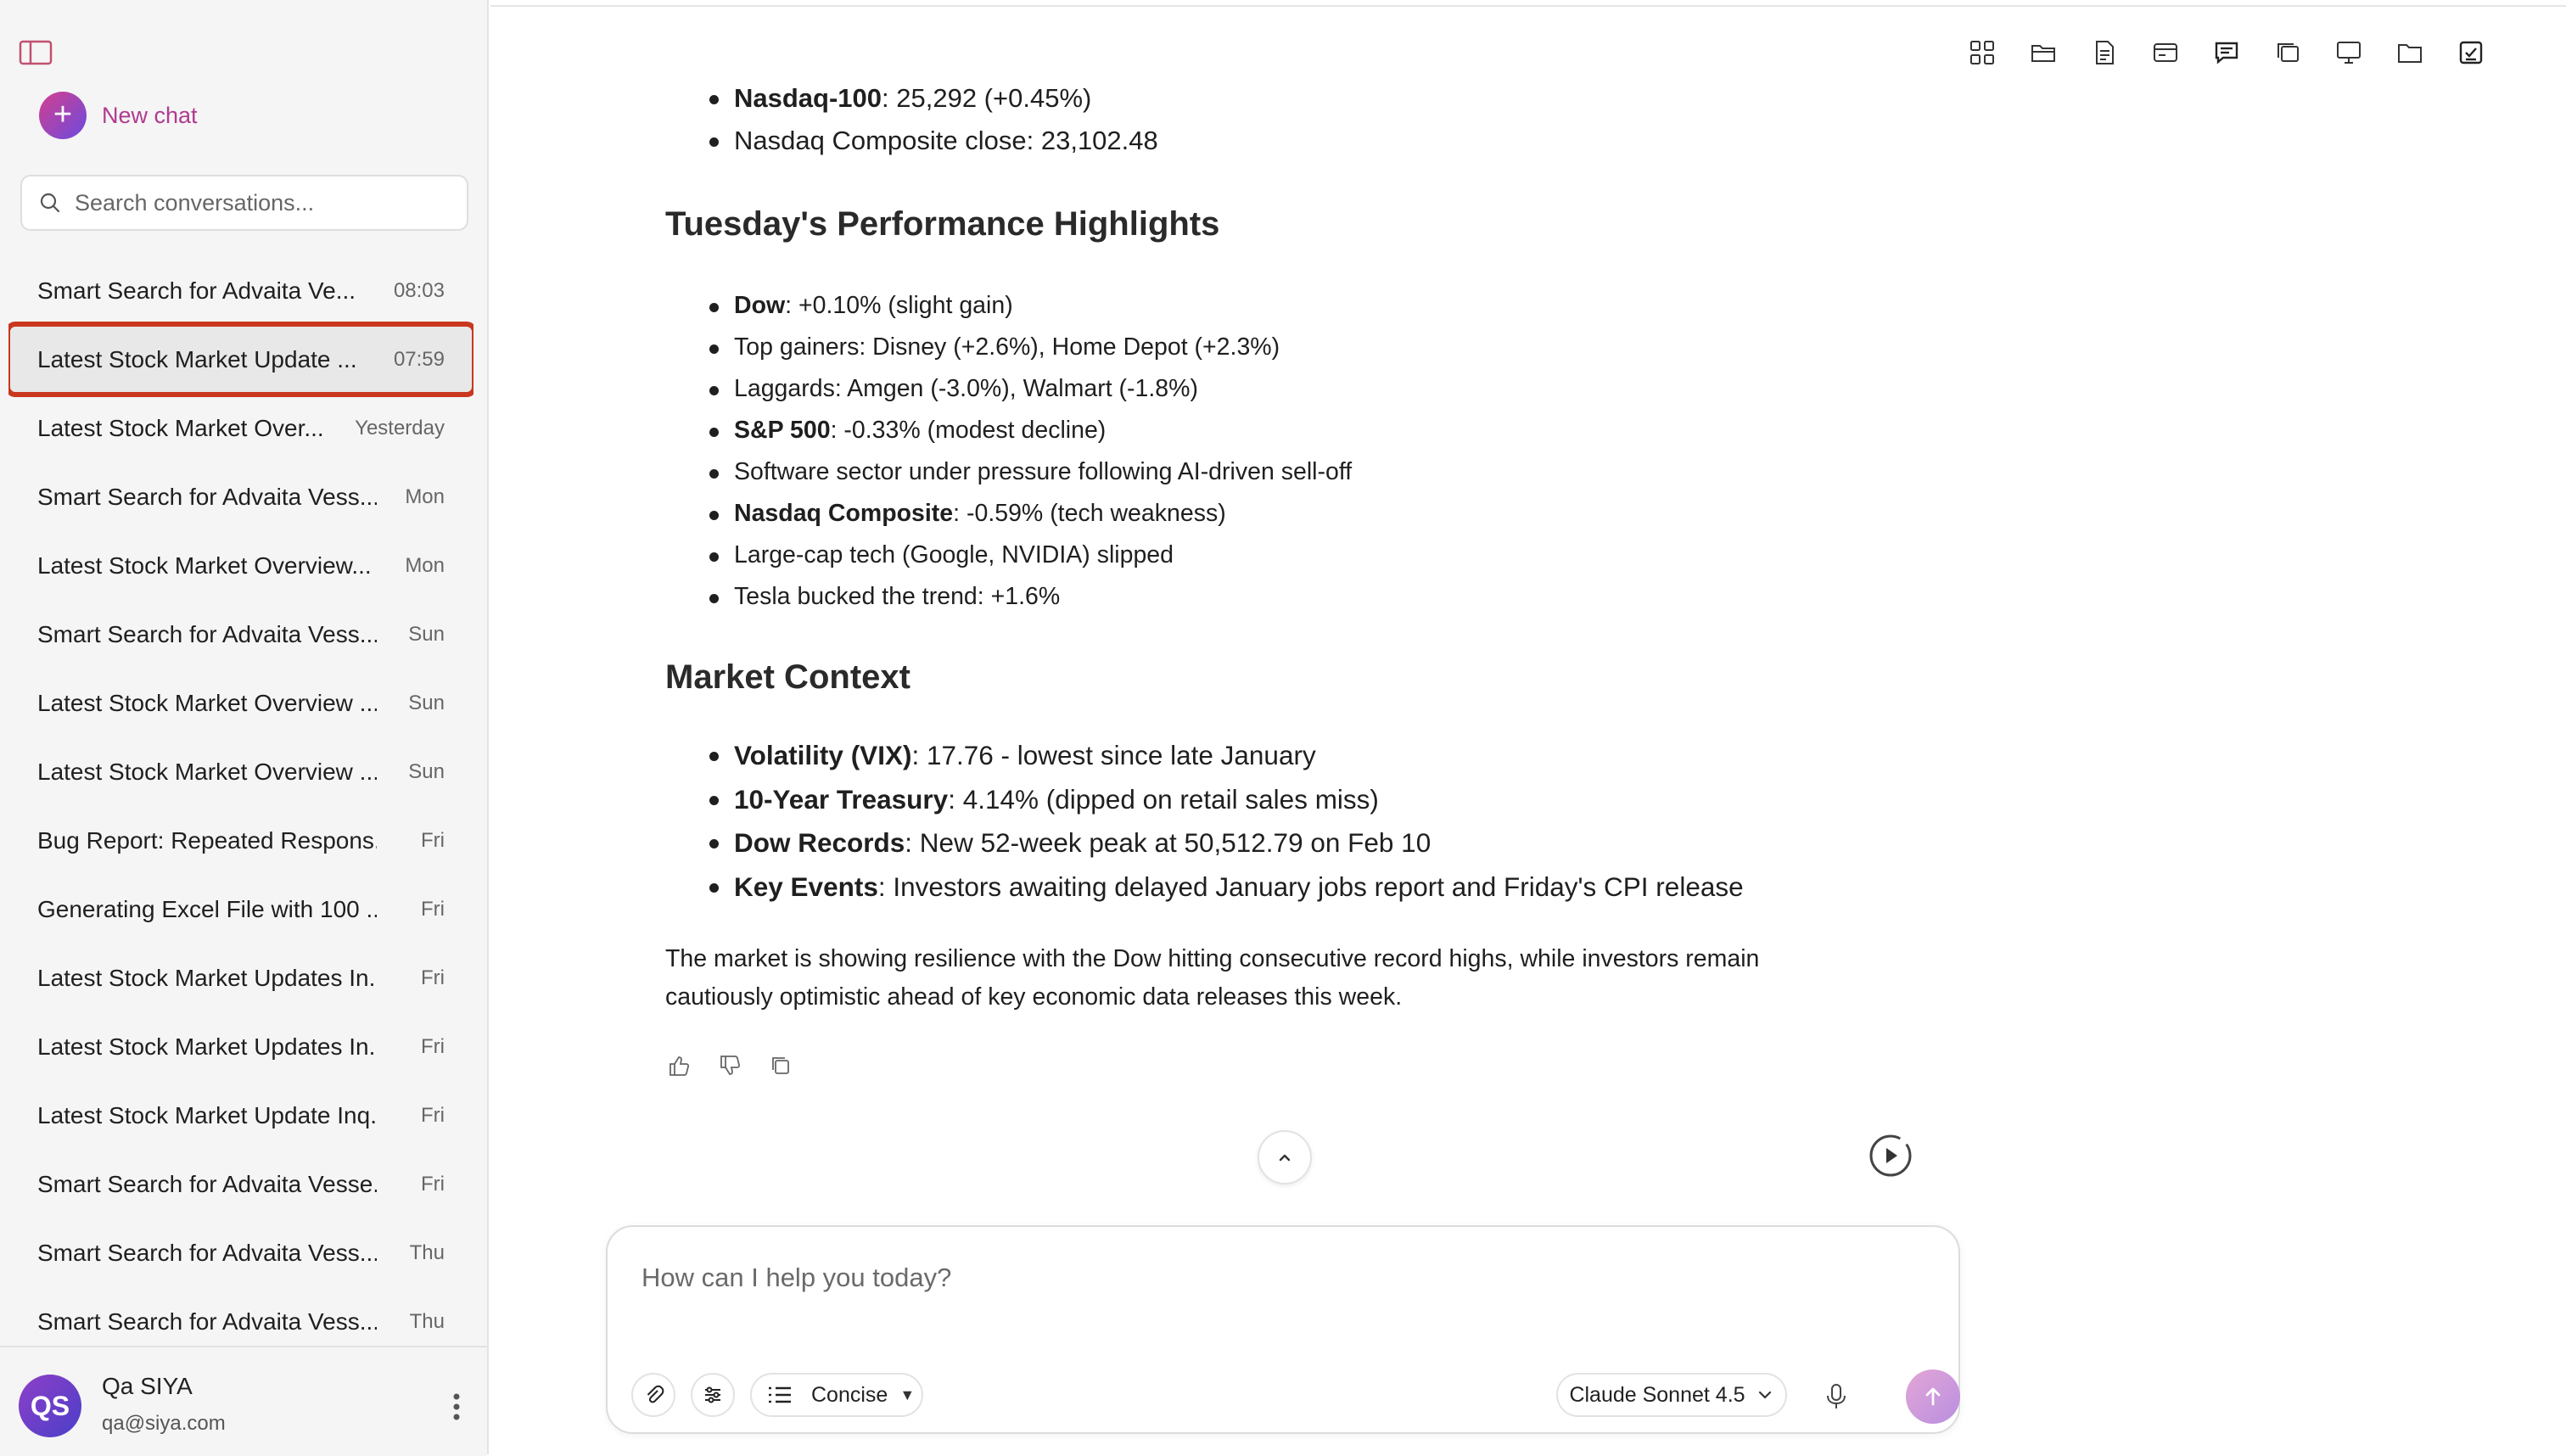  Describe the element at coordinates (426, 634) in the screenshot. I see `conversation-time: Sun` at that location.